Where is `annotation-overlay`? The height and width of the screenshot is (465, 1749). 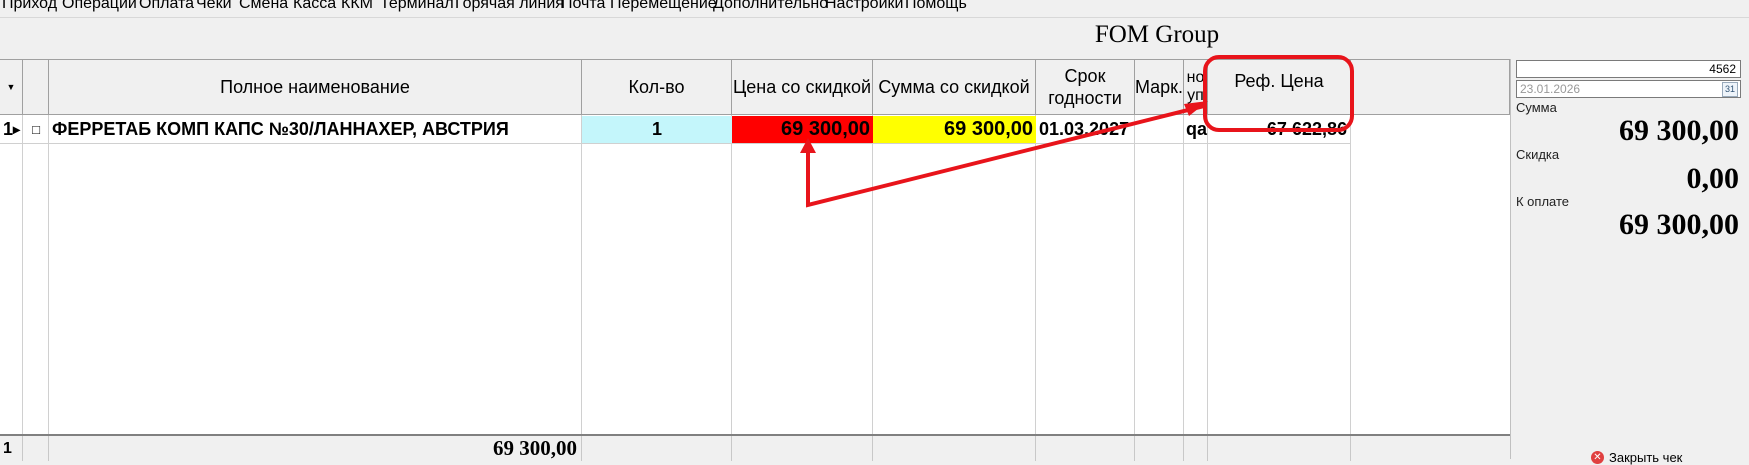 annotation-overlay is located at coordinates (1077, 131).